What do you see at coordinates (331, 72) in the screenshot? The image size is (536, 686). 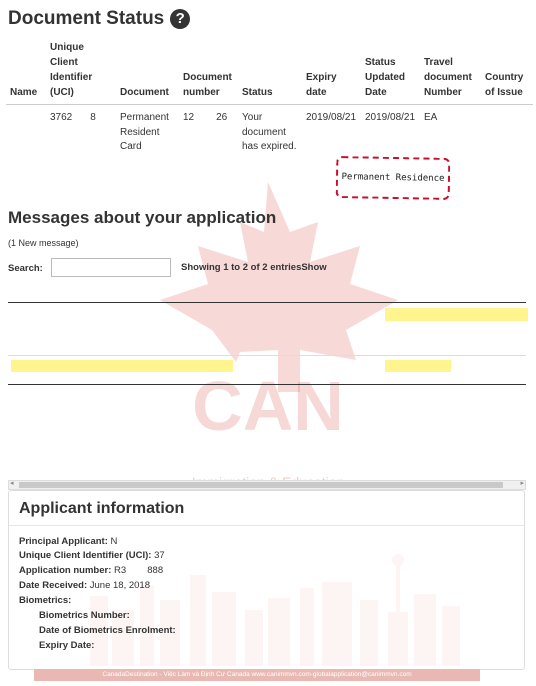 I see `col-expiry: Expiry date` at bounding box center [331, 72].